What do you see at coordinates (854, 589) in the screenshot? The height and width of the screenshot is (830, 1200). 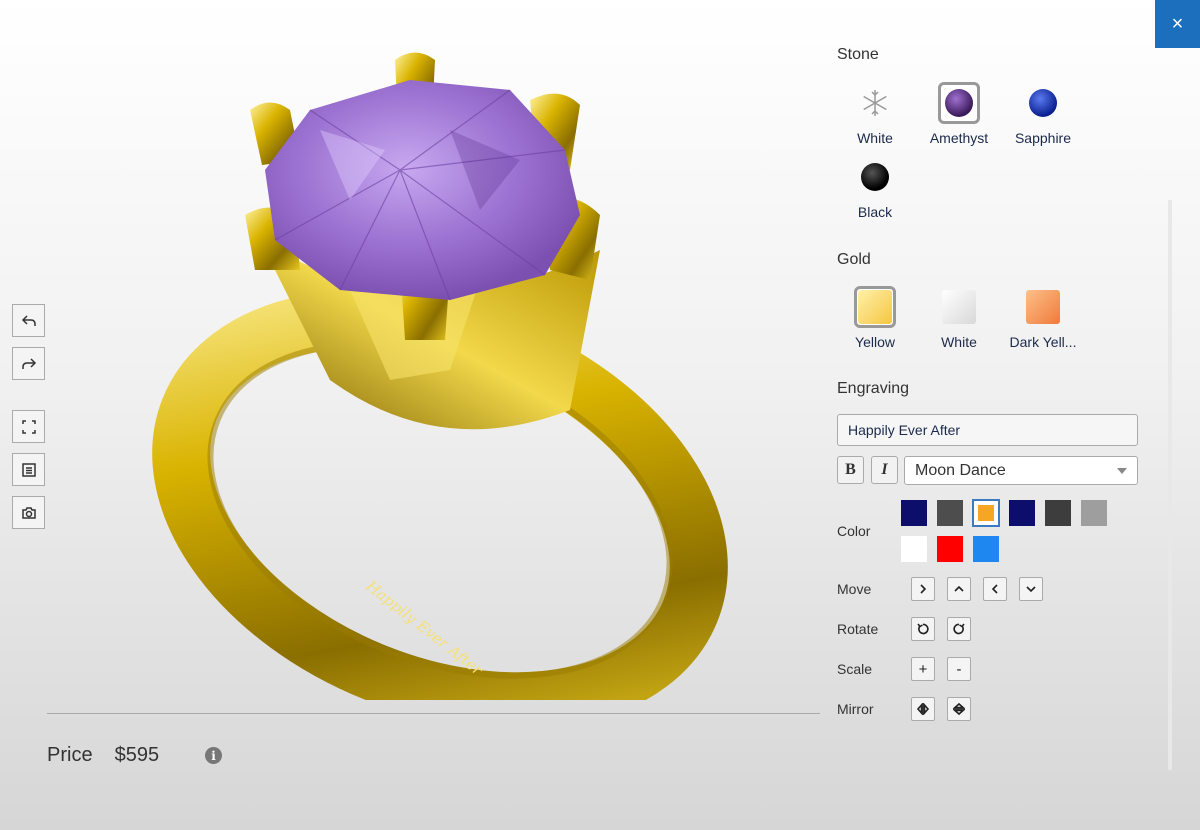 I see `move-label: Move` at bounding box center [854, 589].